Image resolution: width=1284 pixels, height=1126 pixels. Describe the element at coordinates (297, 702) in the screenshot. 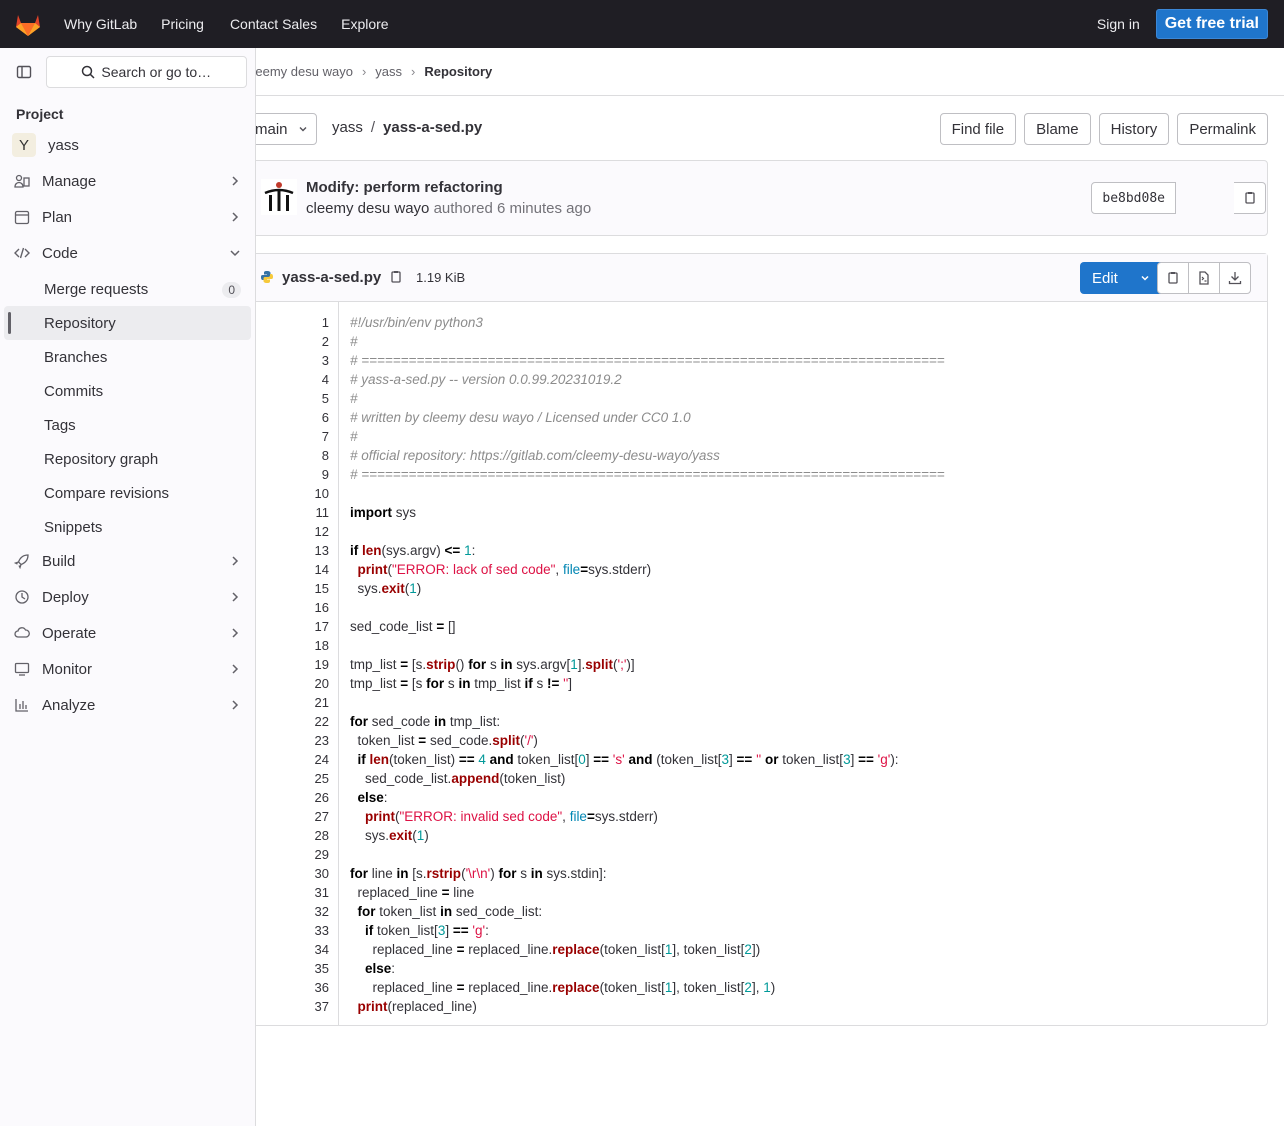

I see `line-number: 21` at that location.